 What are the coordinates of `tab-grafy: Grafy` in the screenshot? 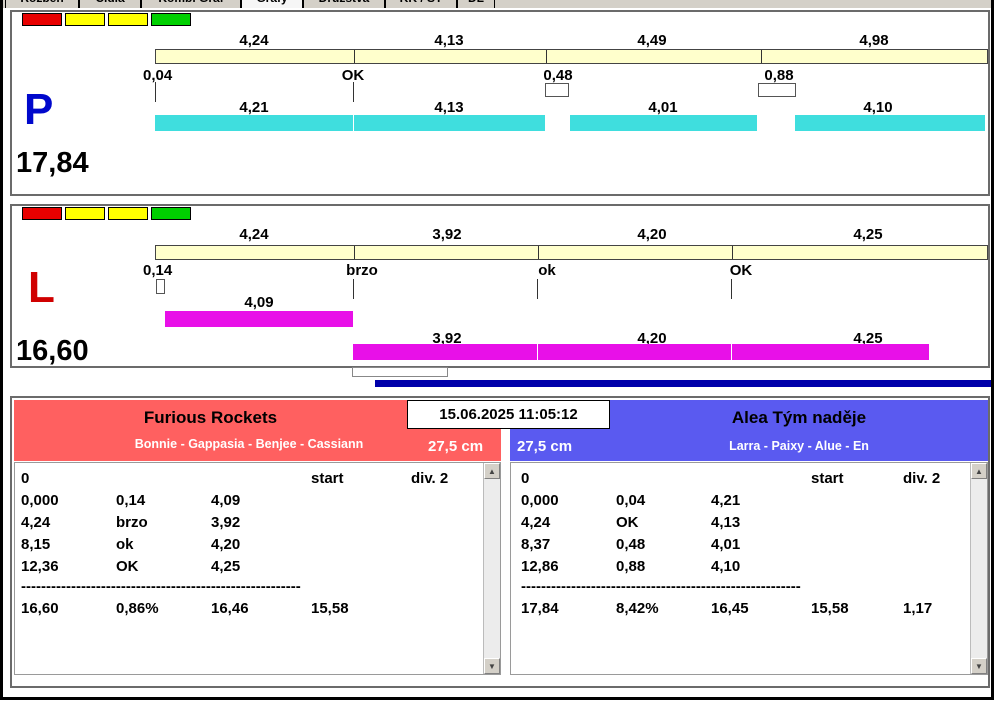 It's located at (272, 4).